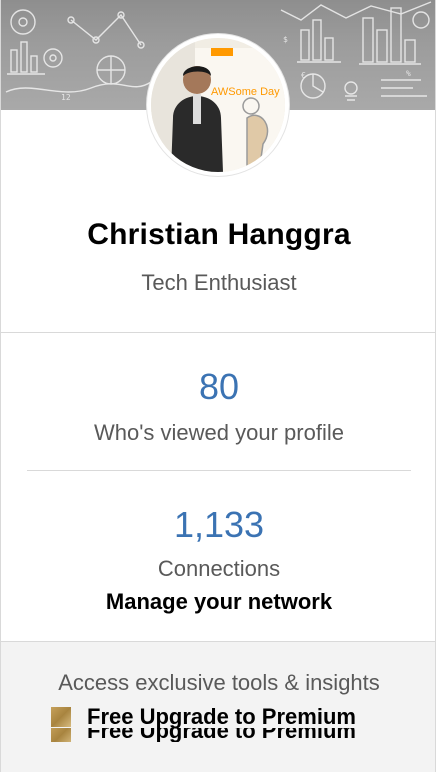  What do you see at coordinates (218, 525) in the screenshot?
I see `connections-count: 1,133` at bounding box center [218, 525].